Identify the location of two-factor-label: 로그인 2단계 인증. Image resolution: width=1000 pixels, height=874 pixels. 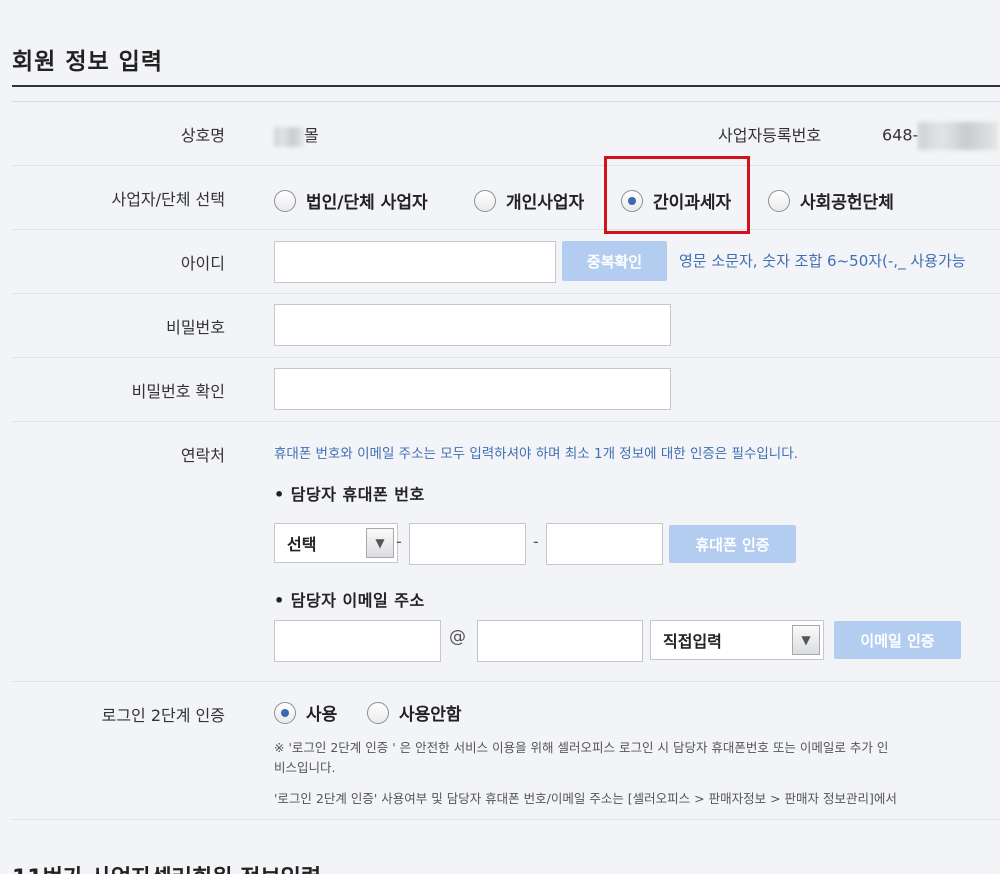
(163, 715).